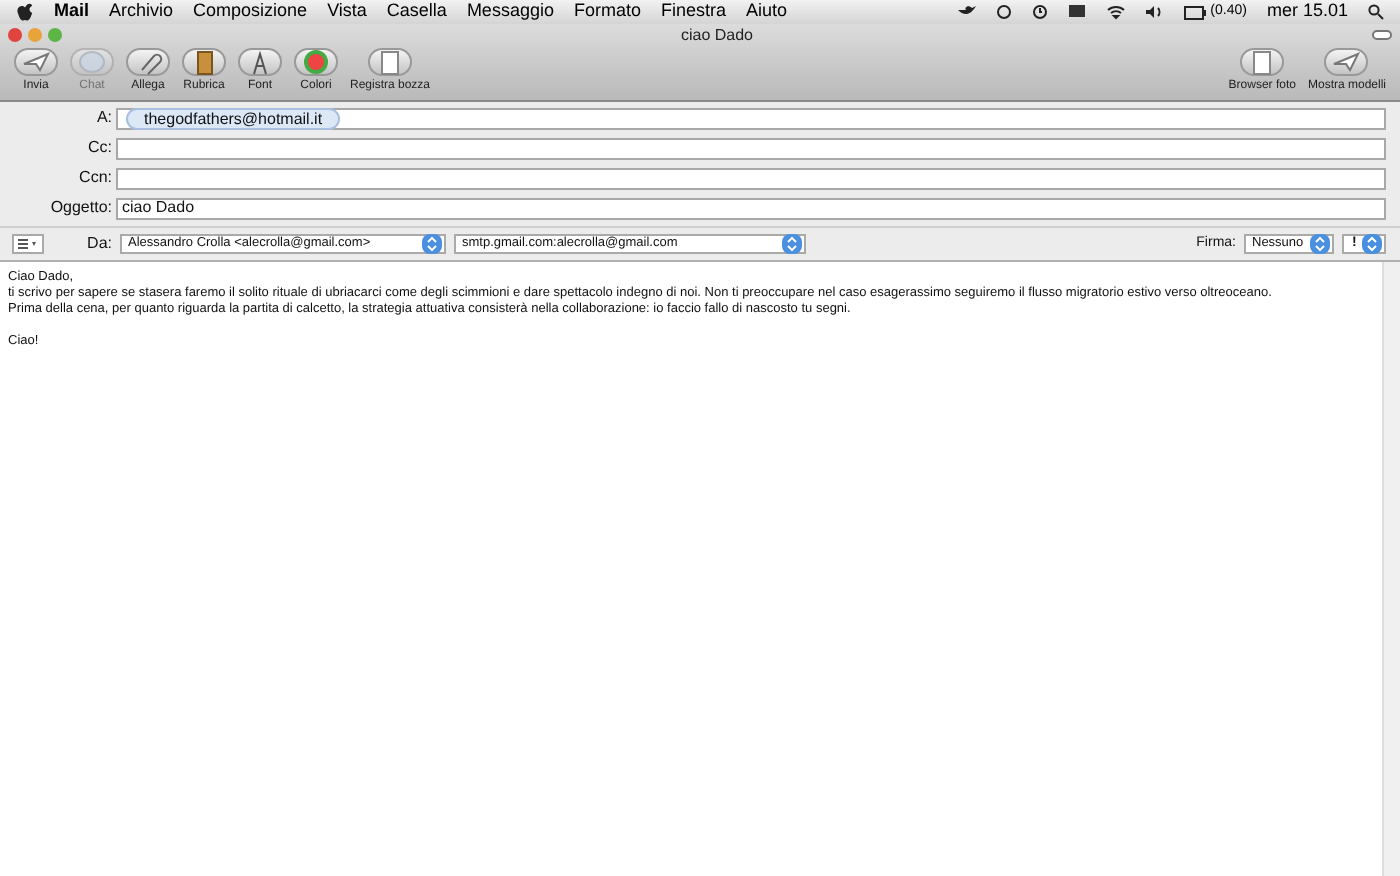 Image resolution: width=1400 pixels, height=876 pixels. Describe the element at coordinates (1376, 12) in the screenshot. I see `search-icon` at that location.